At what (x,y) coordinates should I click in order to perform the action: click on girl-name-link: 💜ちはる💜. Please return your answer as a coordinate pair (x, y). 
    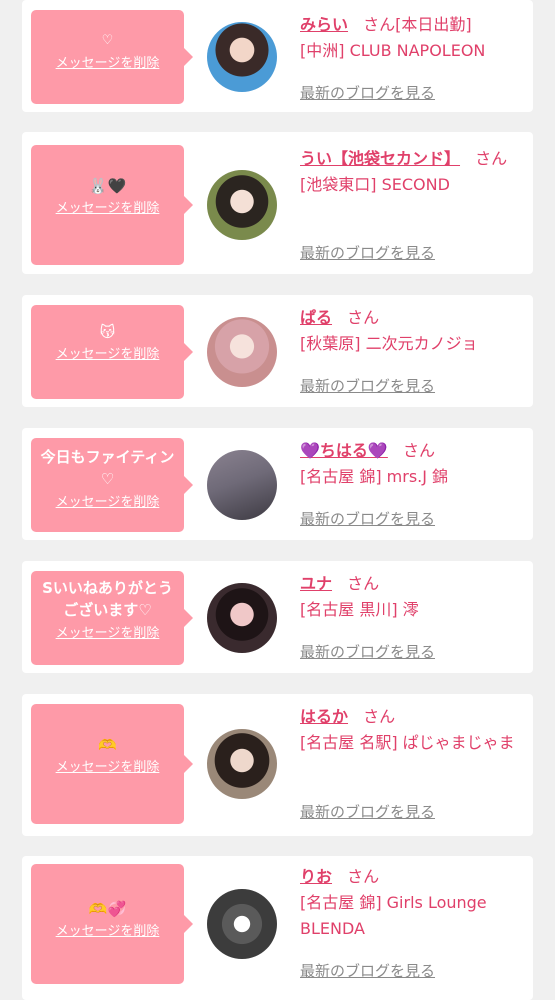
    Looking at the image, I should click on (344, 450).